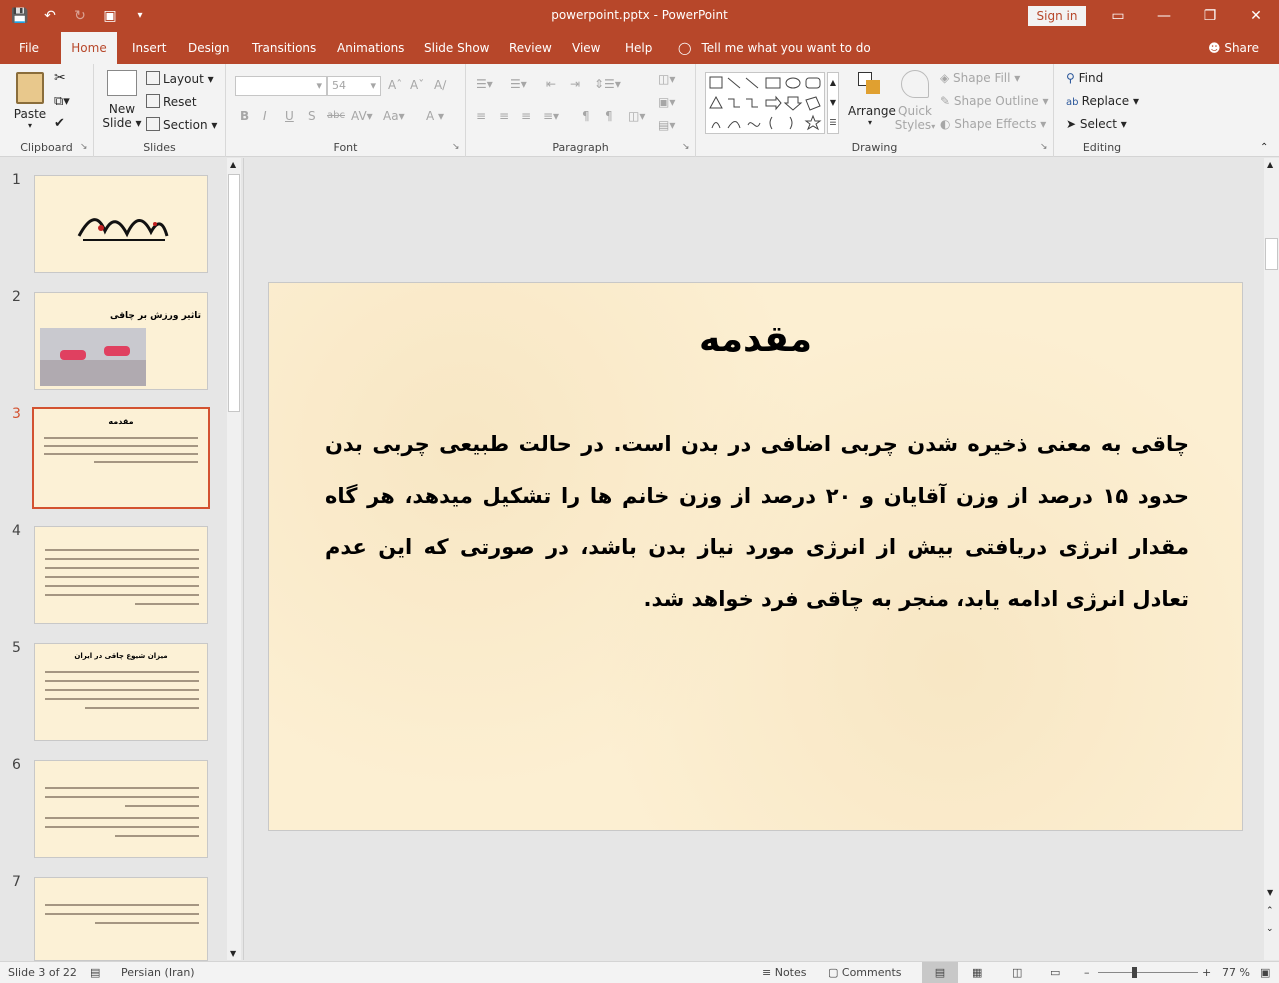  What do you see at coordinates (586, 48) in the screenshot?
I see `tab-view: View` at bounding box center [586, 48].